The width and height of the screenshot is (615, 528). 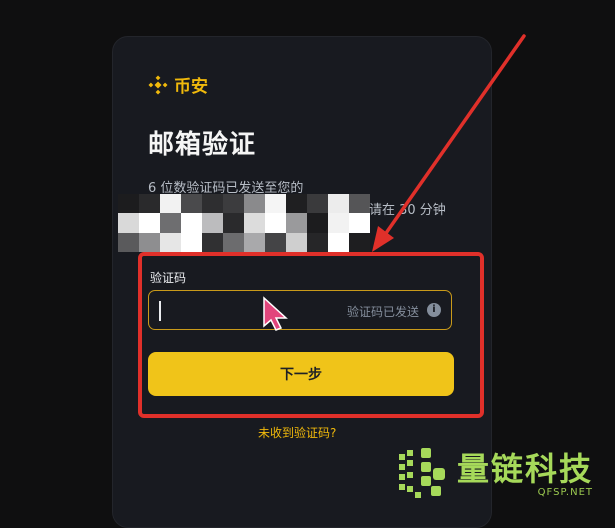 I want to click on watermark-url: QFSP.NET, so click(x=565, y=492).